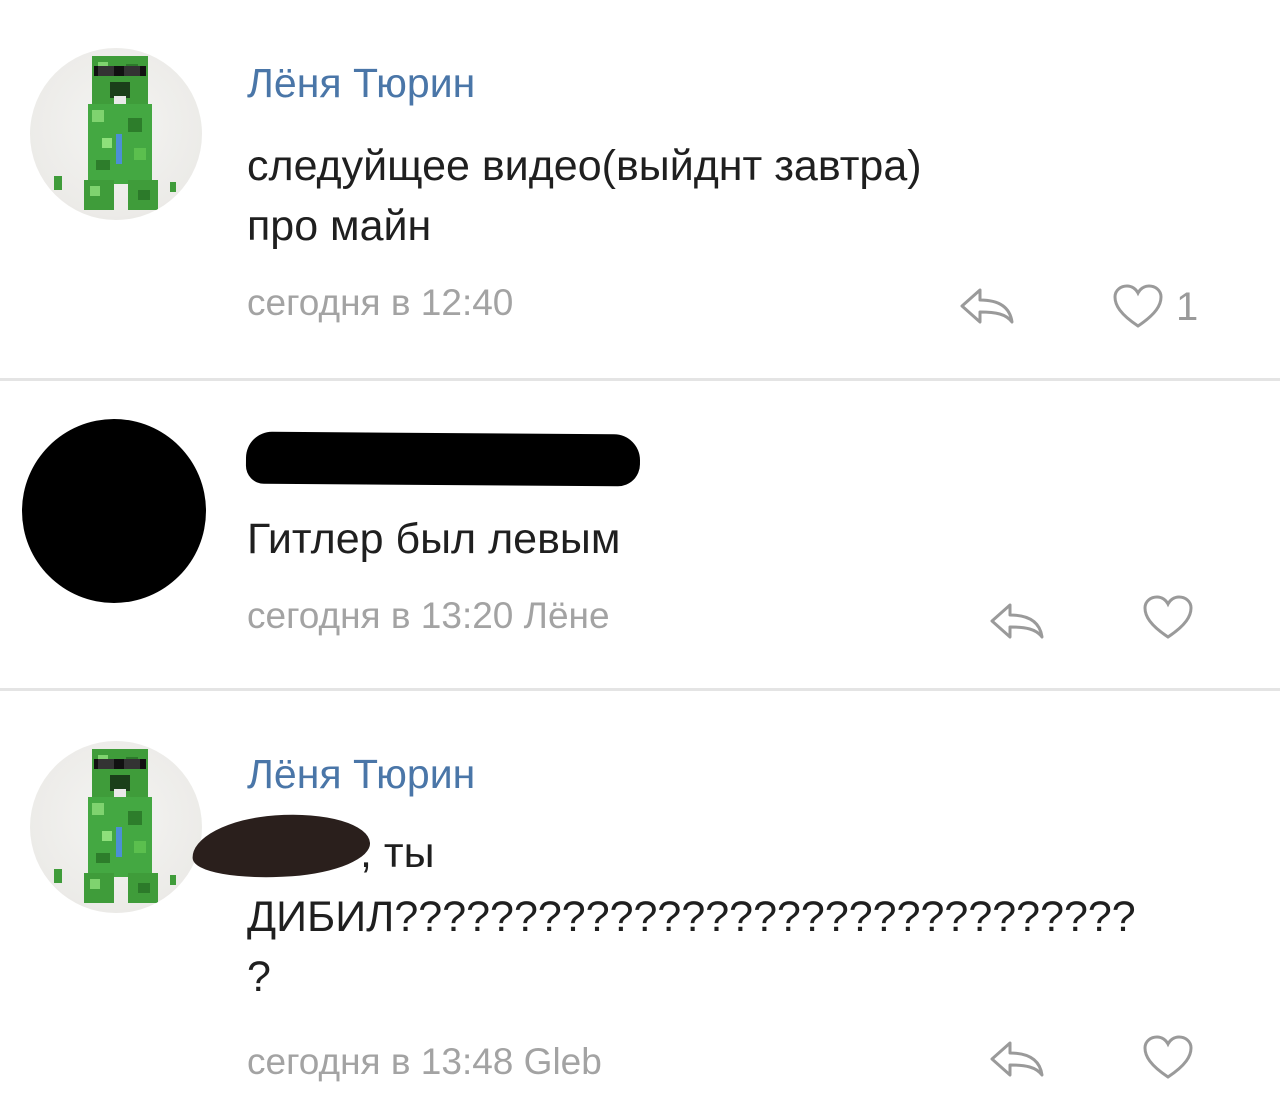 This screenshot has height=1112, width=1280. I want to click on comment-timestamp: сегодня в 12:40, so click(380, 302).